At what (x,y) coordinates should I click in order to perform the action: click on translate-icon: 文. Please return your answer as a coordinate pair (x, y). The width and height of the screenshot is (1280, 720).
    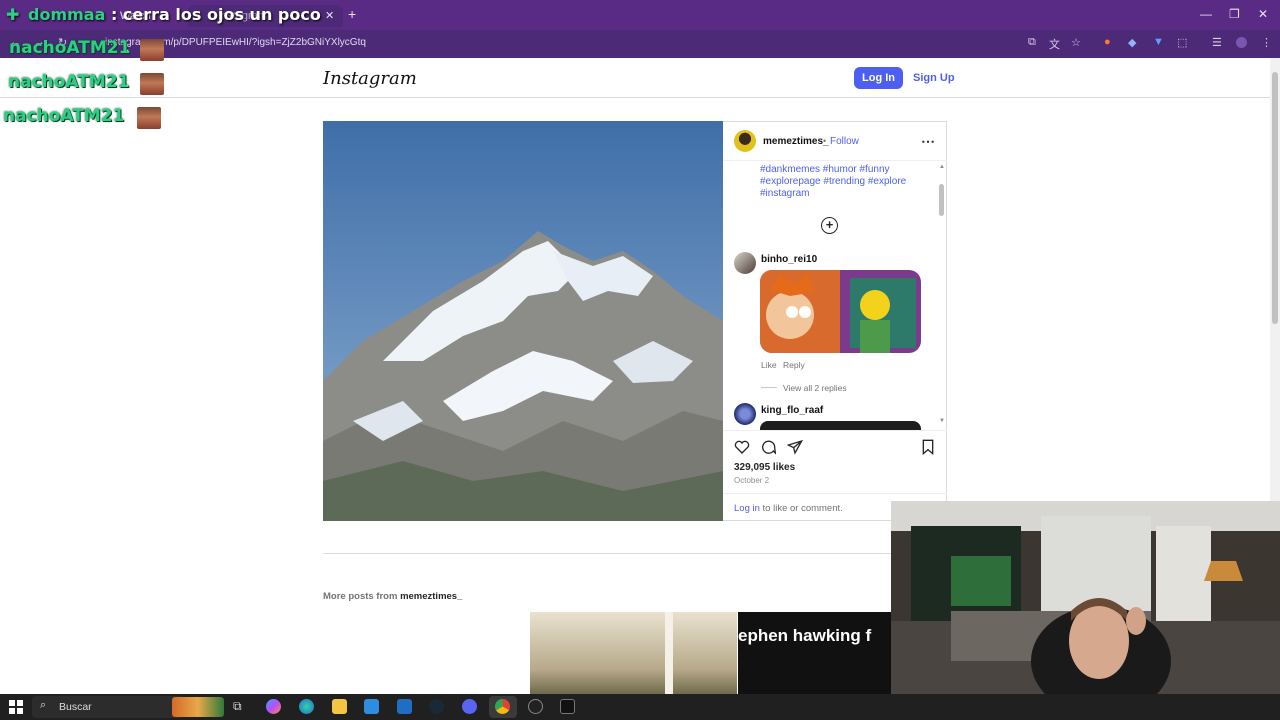
    Looking at the image, I should click on (1054, 44).